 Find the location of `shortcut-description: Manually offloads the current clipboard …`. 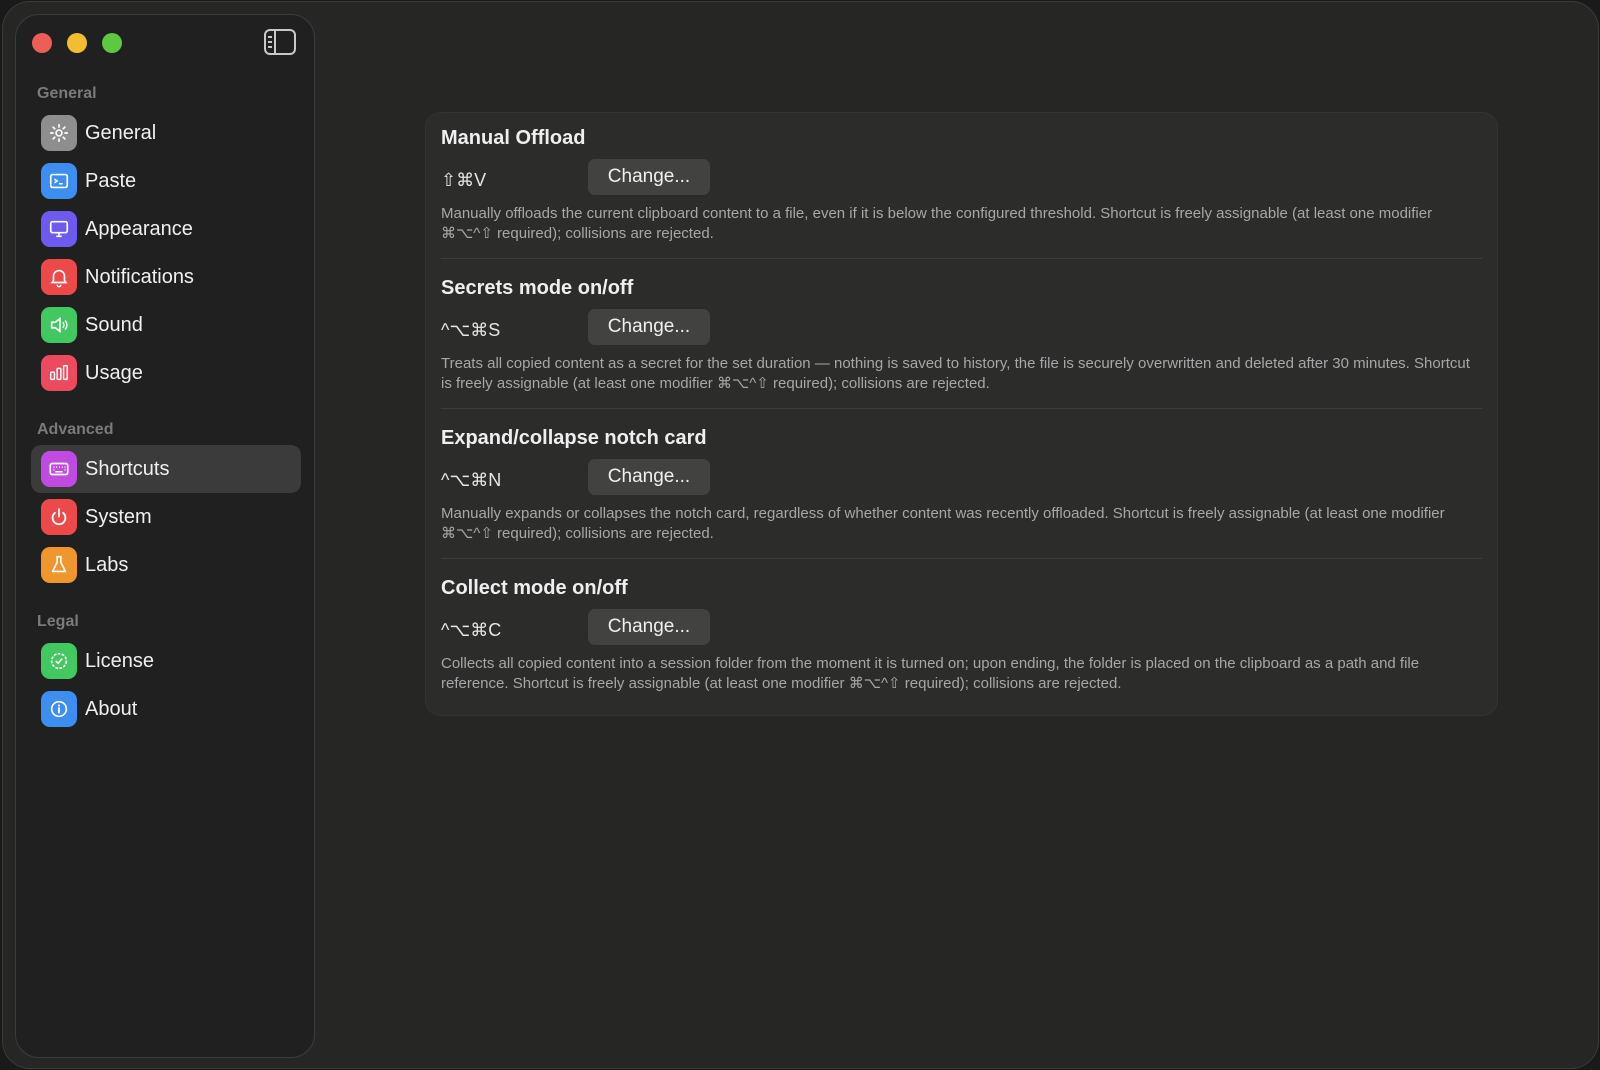

shortcut-description: Manually offloads the current clipboard … is located at coordinates (937, 223).